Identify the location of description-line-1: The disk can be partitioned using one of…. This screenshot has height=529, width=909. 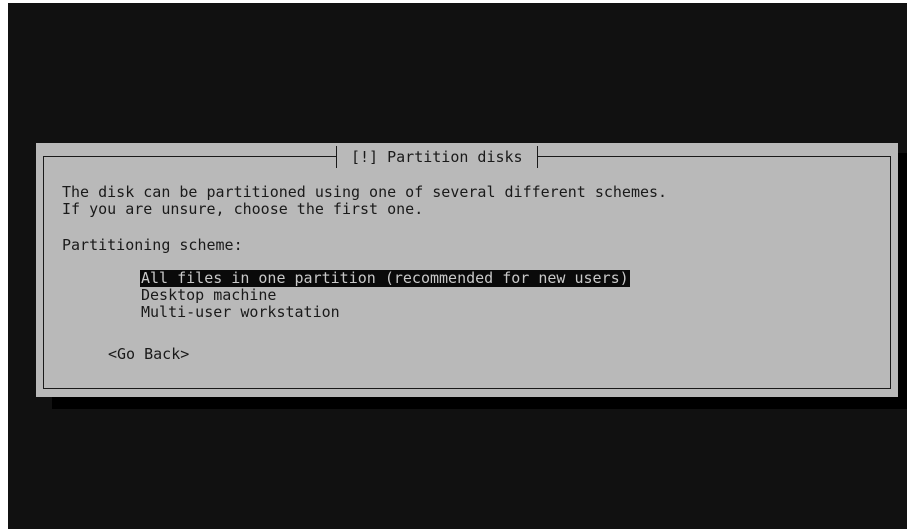
(365, 192).